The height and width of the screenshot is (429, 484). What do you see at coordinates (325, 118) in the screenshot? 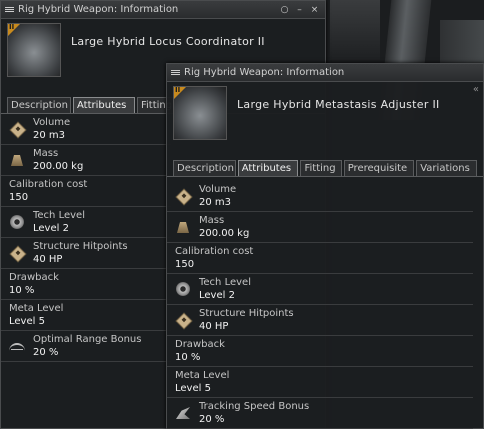
I see `item-header: II Large Hybrid Metastasis Adjuster II «` at bounding box center [325, 118].